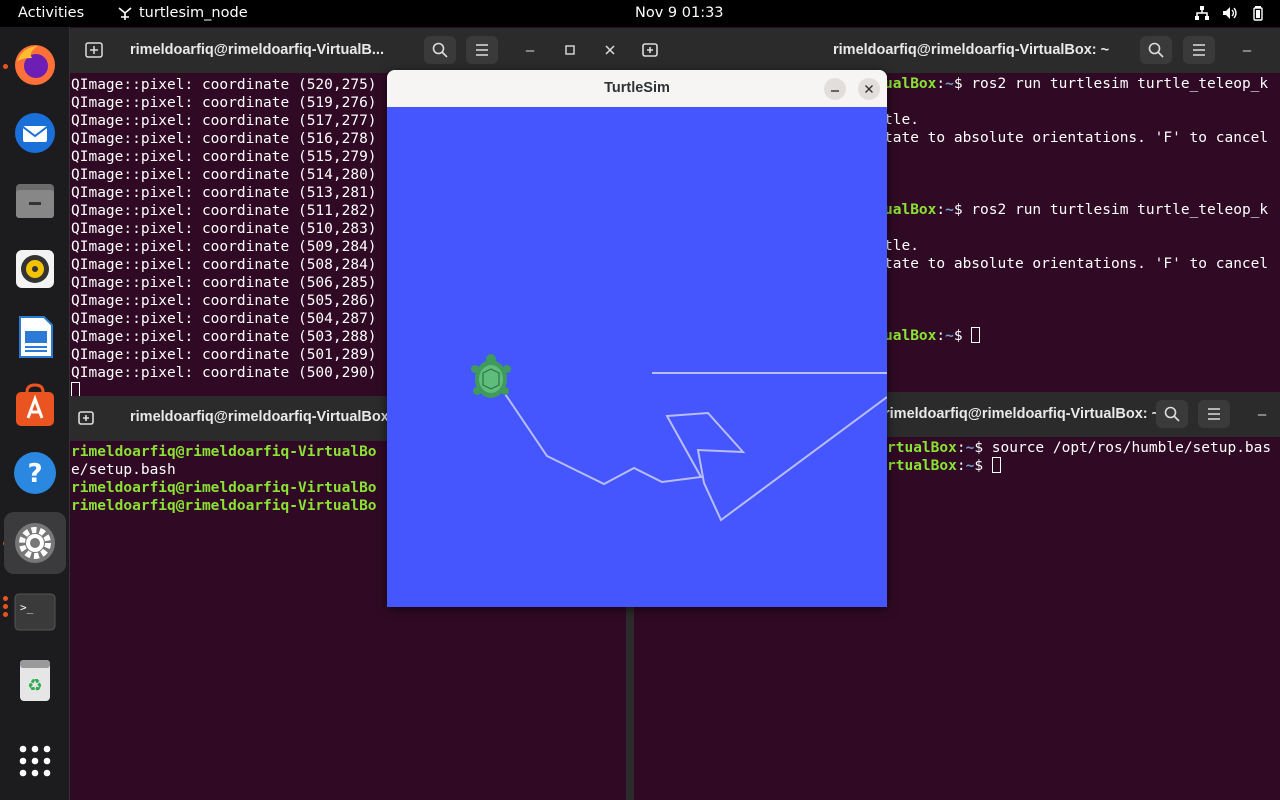 This screenshot has height=800, width=1280. What do you see at coordinates (35, 761) in the screenshot?
I see `show-apps-icon` at bounding box center [35, 761].